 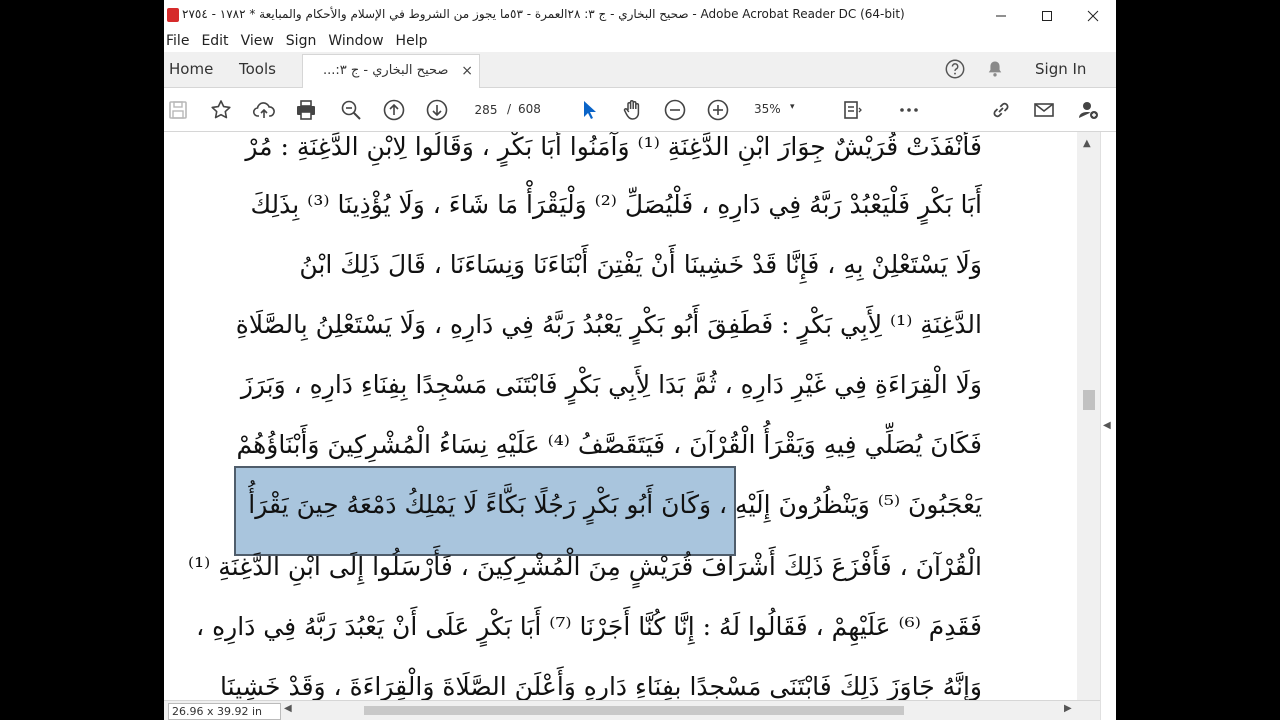 What do you see at coordinates (529, 109) in the screenshot?
I see `page-total: 608` at bounding box center [529, 109].